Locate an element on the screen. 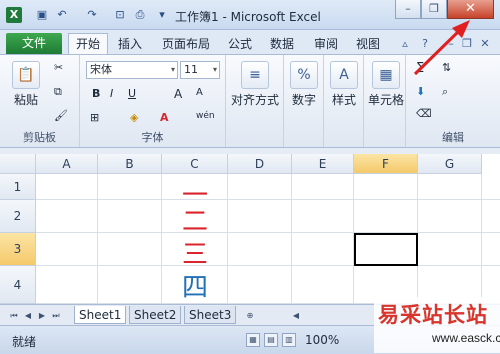  cut-icon: ✂ is located at coordinates (58, 67).